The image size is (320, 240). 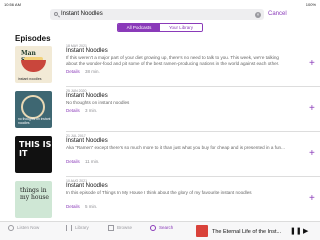 I want to click on scope-segmented-control: All Podcasts Your Library, so click(x=160, y=27).